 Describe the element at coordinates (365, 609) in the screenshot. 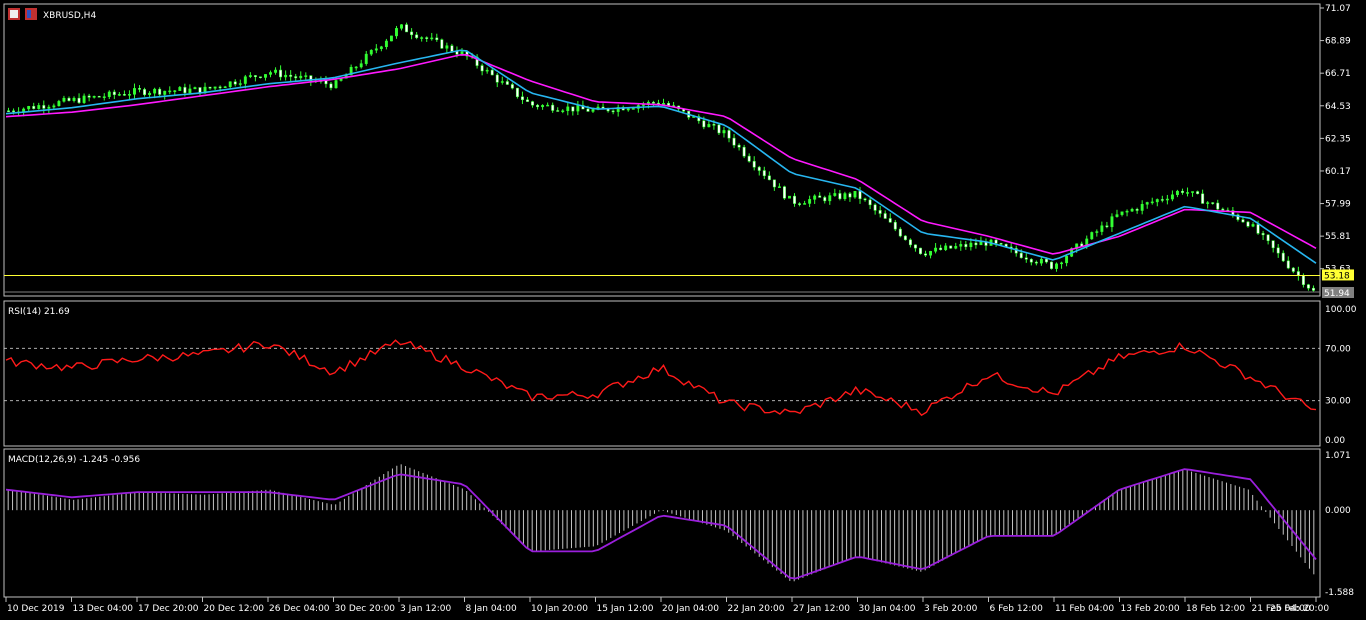

I see `time-tick-label: 30 Dec 20:00` at that location.